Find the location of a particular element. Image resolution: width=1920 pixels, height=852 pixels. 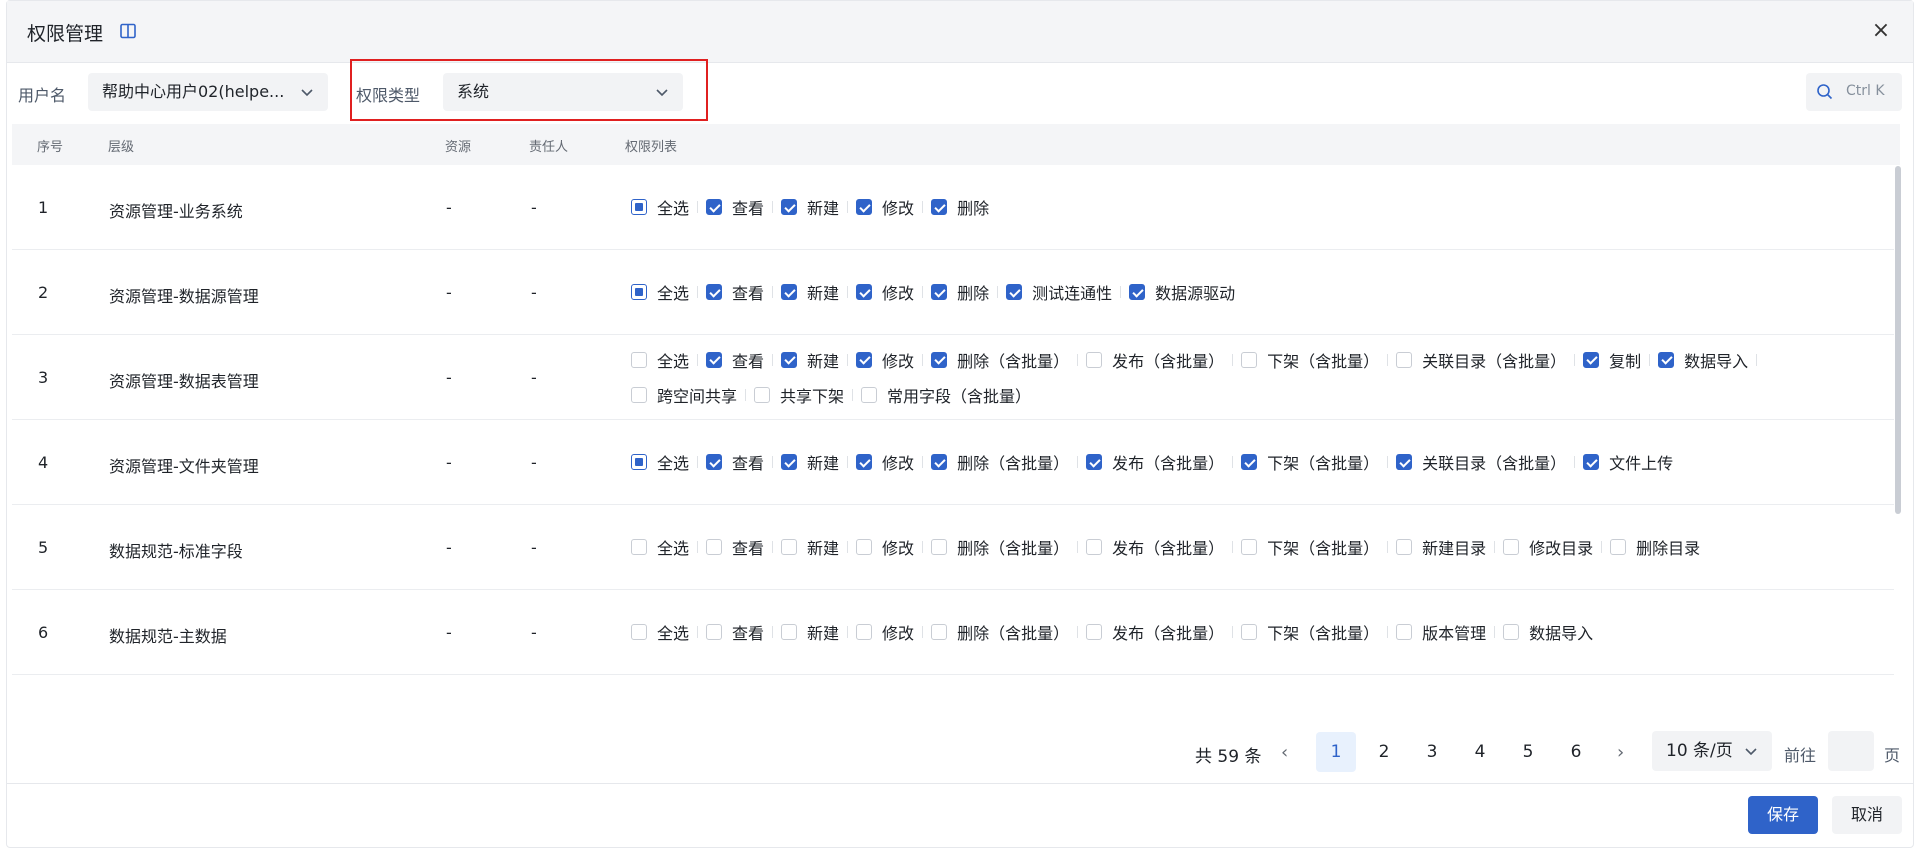

permission-checkbox: 文件上传 is located at coordinates (1636, 462).